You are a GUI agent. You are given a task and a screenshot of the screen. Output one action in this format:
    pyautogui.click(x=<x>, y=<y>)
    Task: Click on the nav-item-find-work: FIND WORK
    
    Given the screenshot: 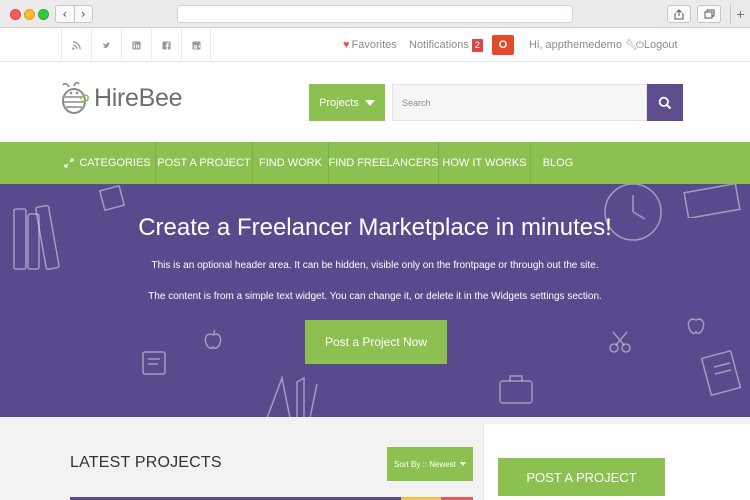 What is the action you would take?
    pyautogui.click(x=291, y=163)
    